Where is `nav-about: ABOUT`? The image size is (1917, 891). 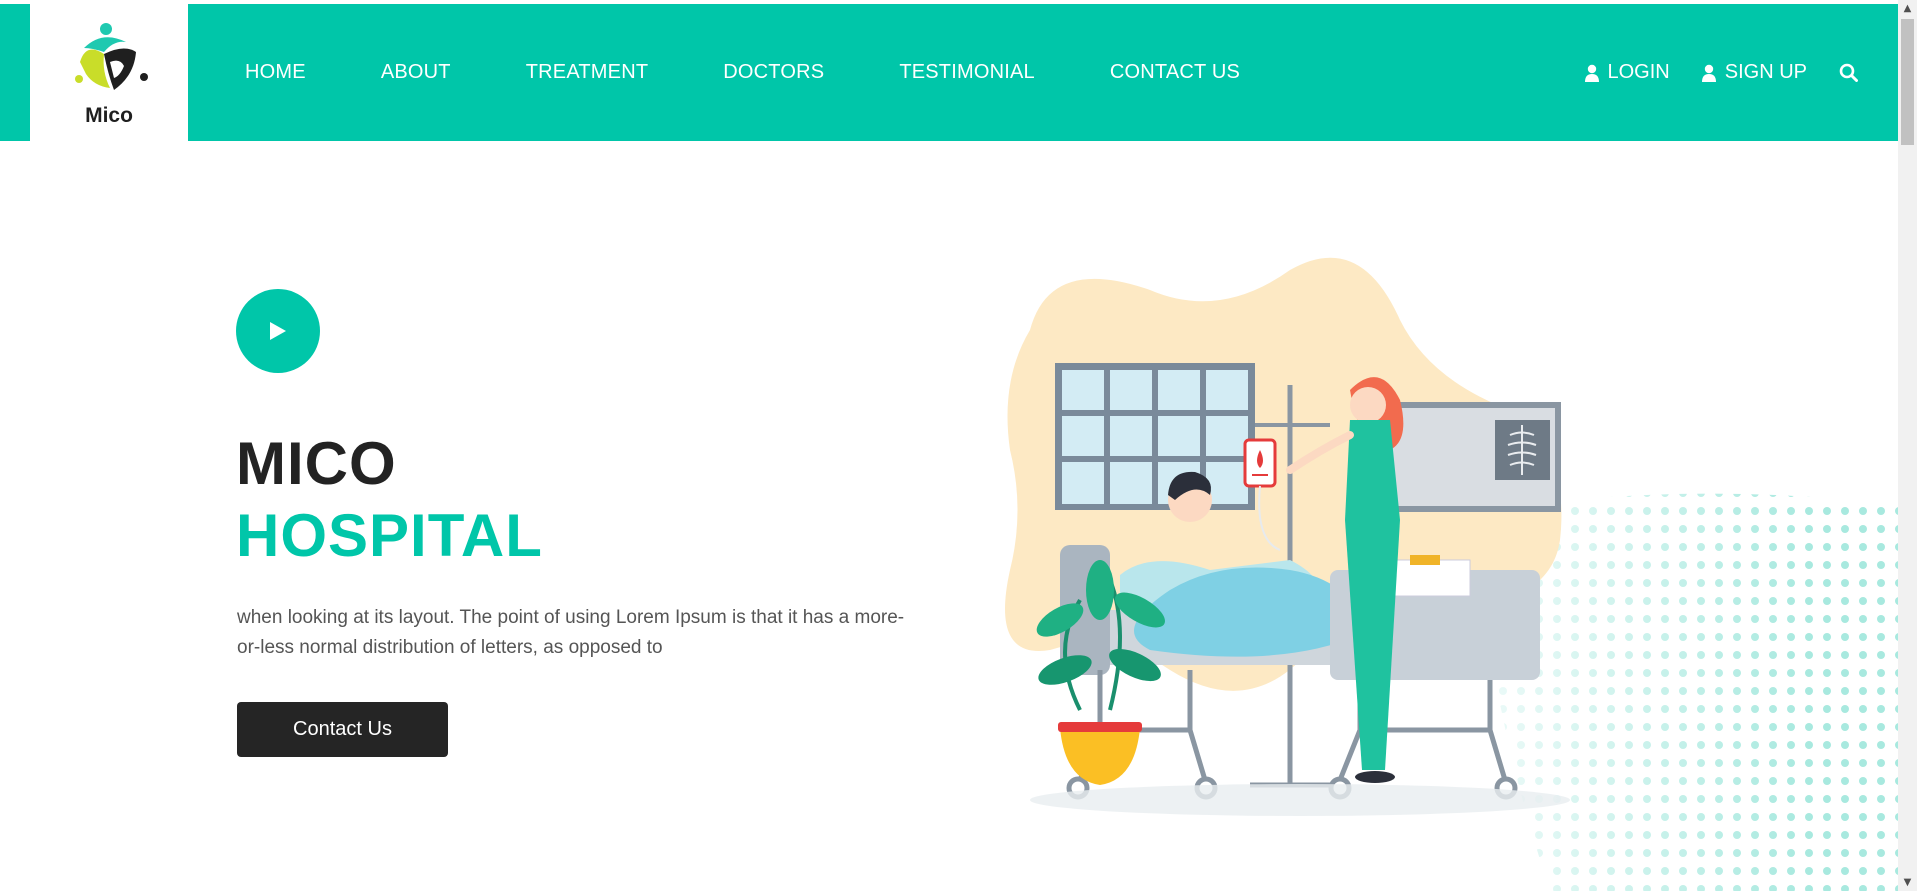 nav-about: ABOUT is located at coordinates (416, 72).